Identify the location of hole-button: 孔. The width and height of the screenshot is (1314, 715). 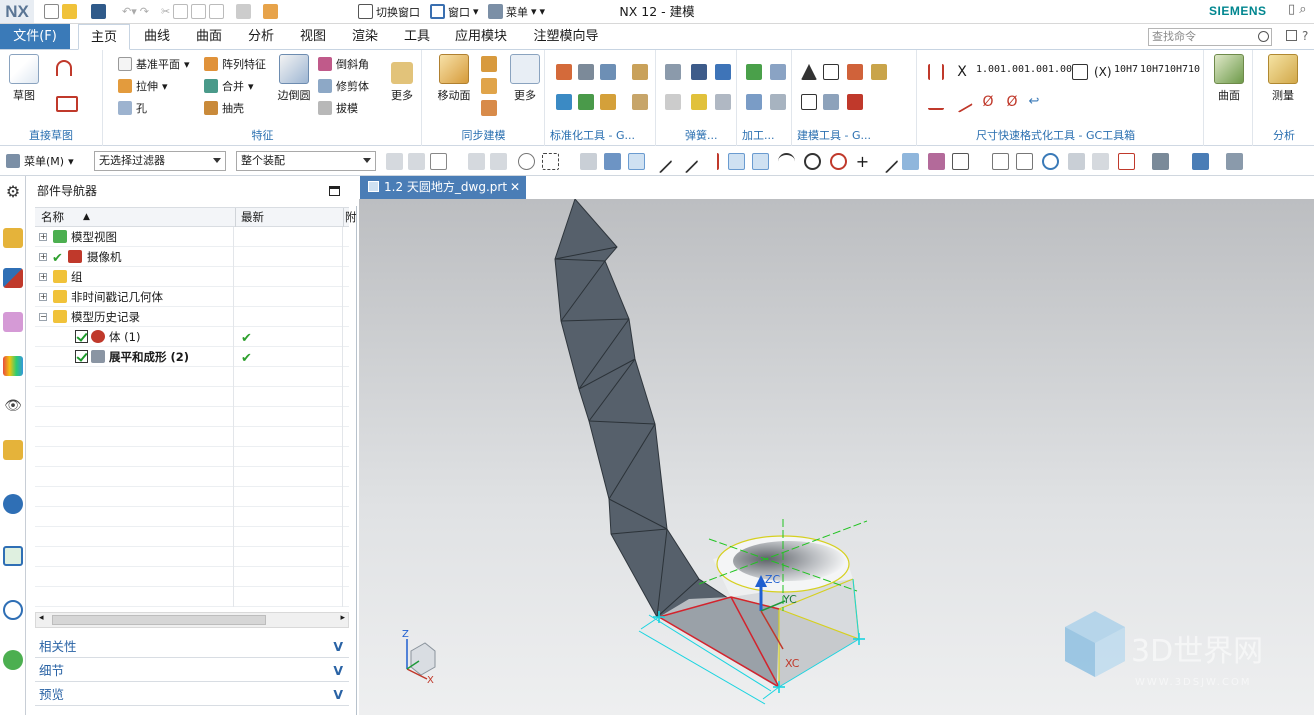
(132, 108).